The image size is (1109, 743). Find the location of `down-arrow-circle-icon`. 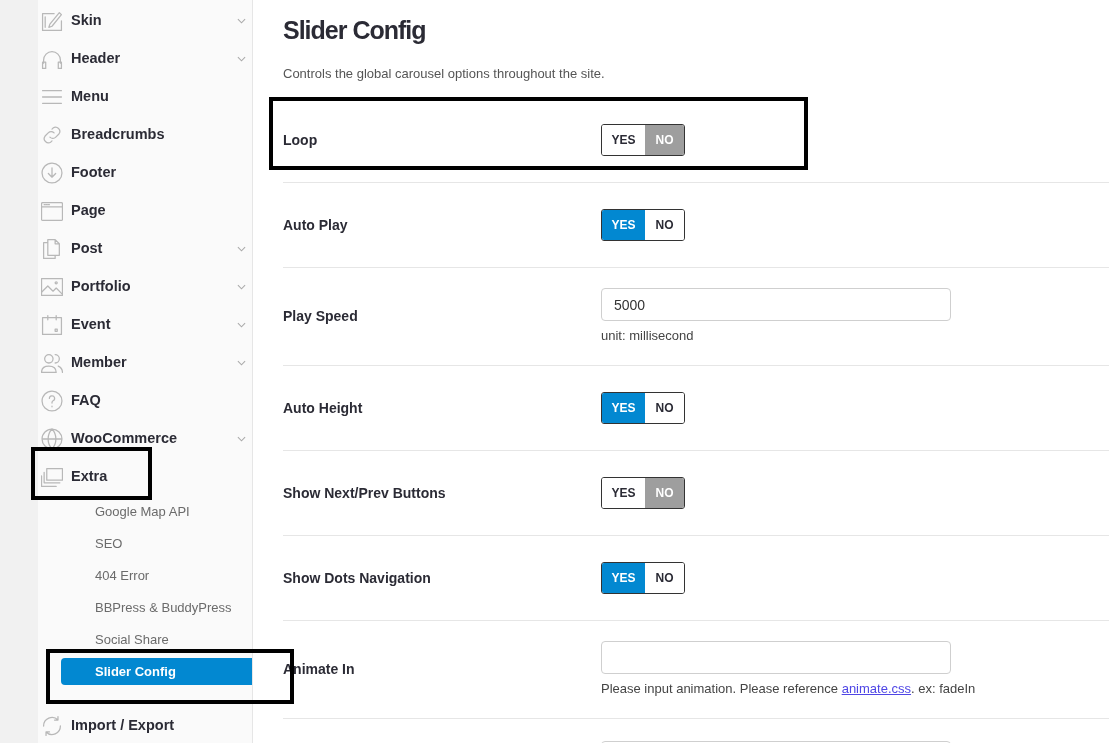

down-arrow-circle-icon is located at coordinates (52, 173).